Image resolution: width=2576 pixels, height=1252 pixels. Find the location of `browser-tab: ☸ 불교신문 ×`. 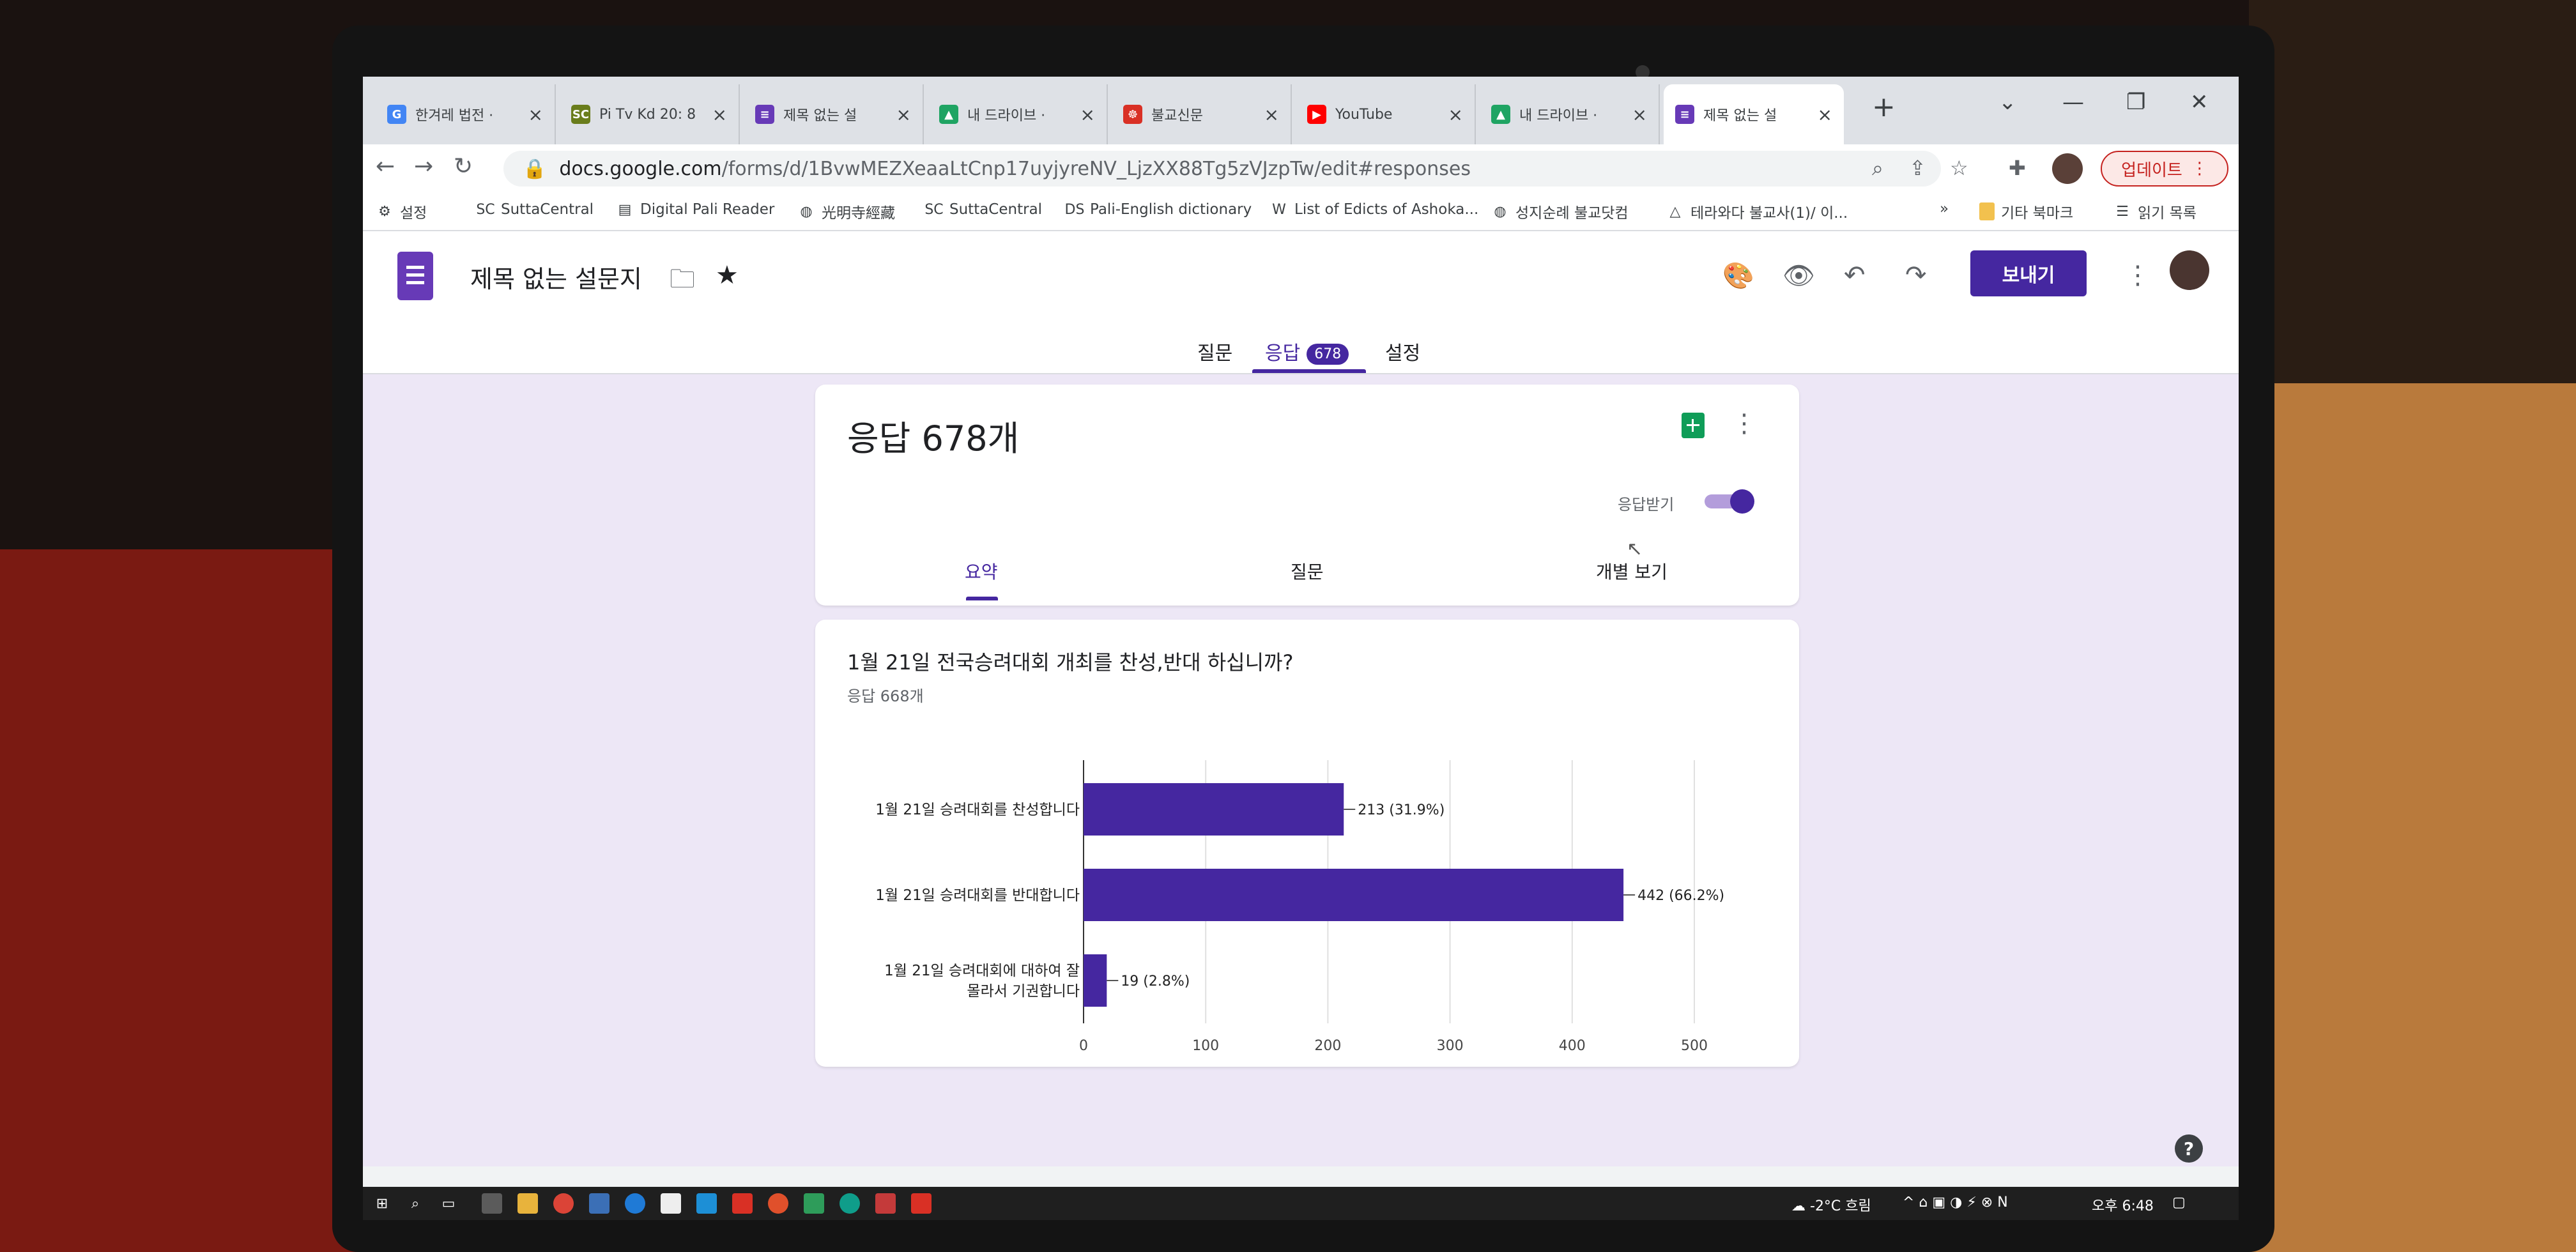

browser-tab: ☸ 불교신문 × is located at coordinates (1202, 114).